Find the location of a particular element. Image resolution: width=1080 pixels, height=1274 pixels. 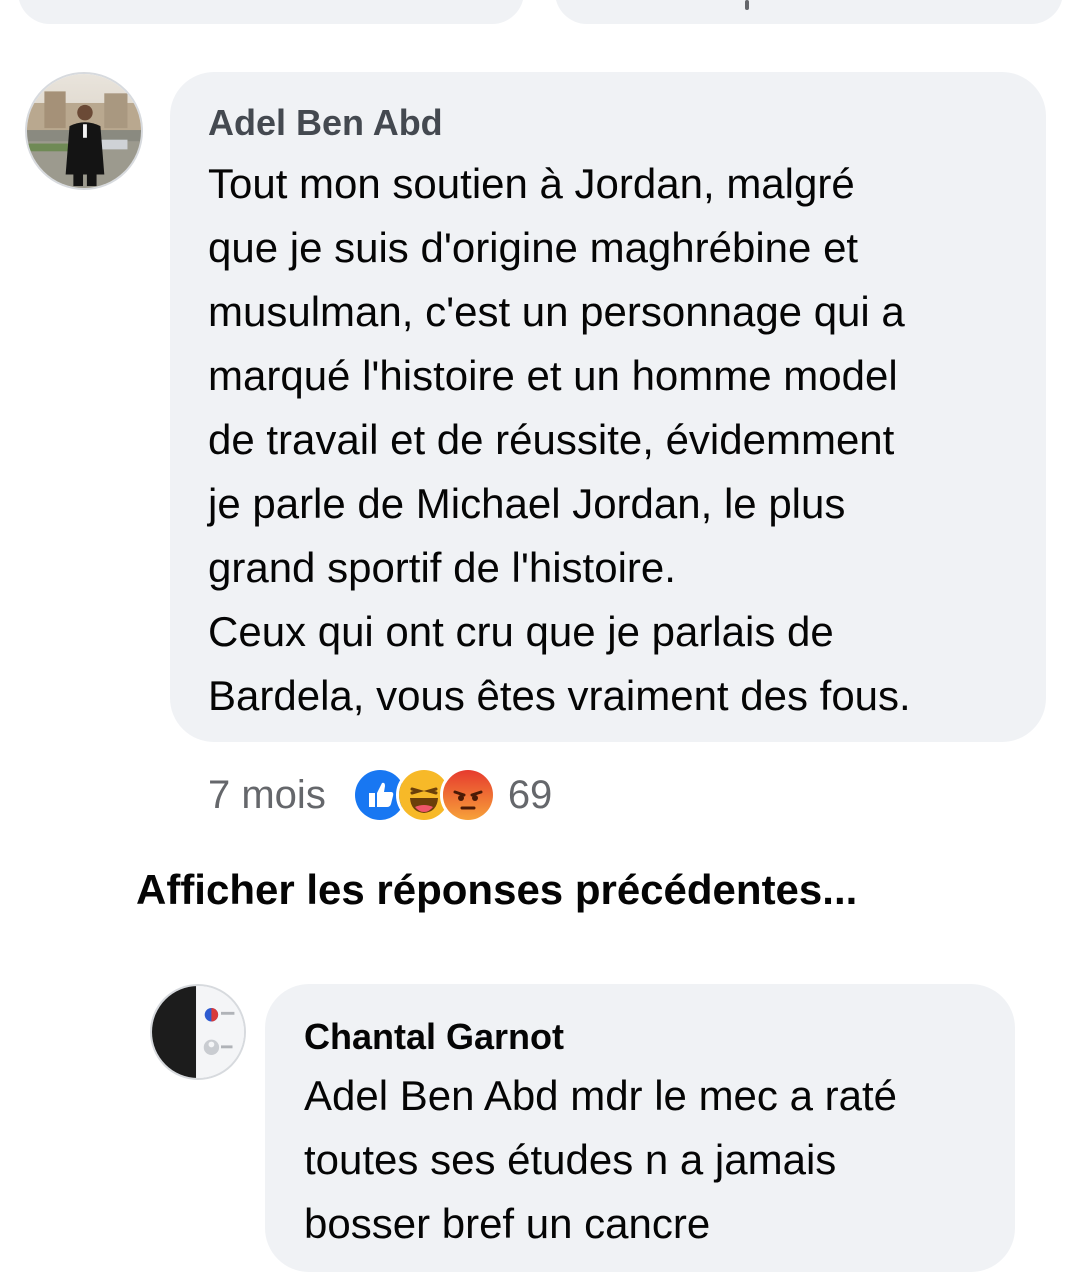

comment-timestamp: 7 mois is located at coordinates (267, 795).